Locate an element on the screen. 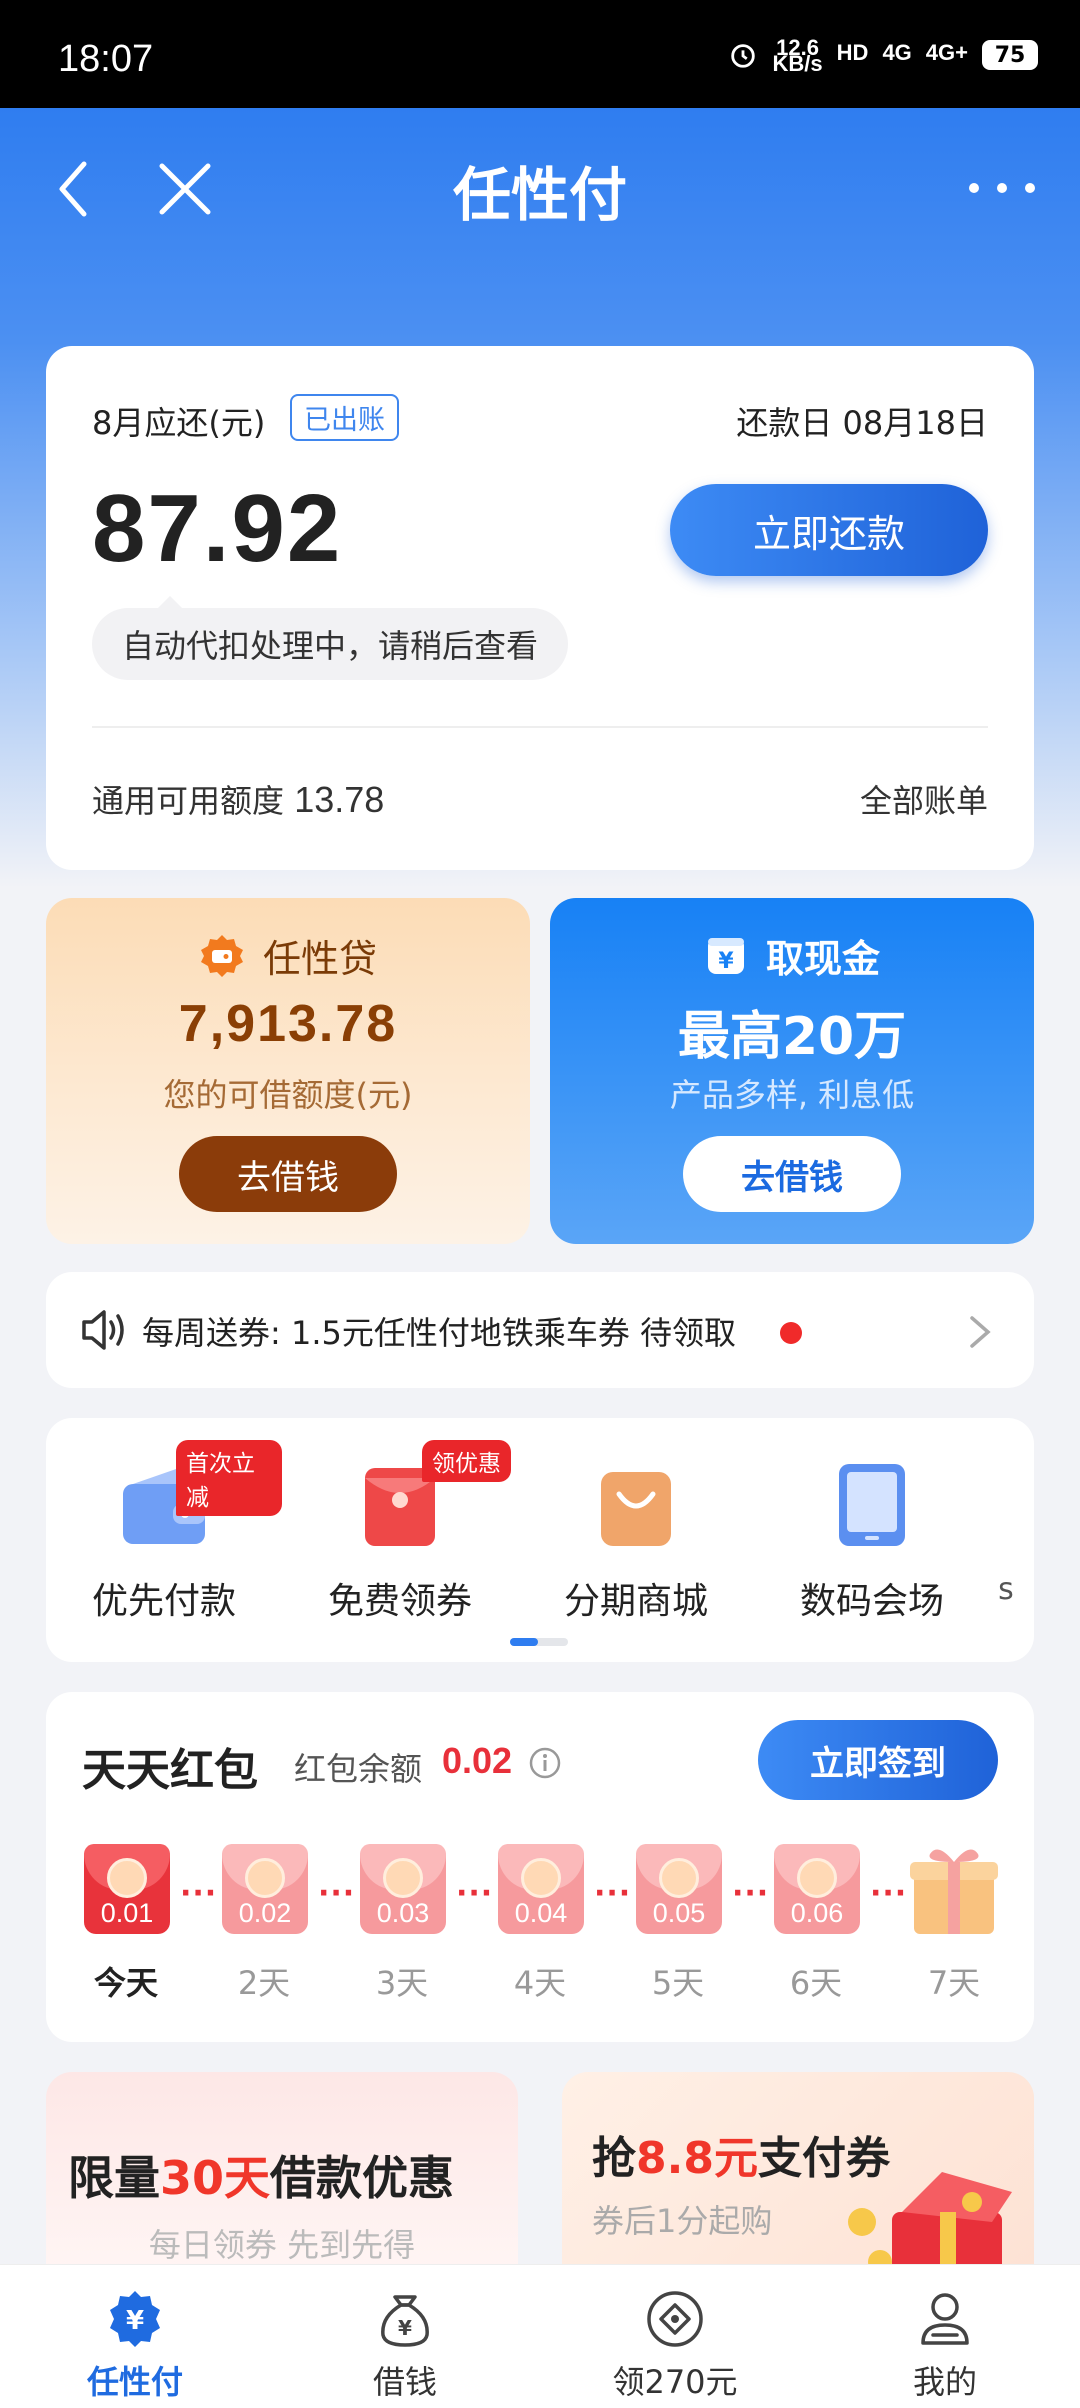 Image resolution: width=1080 pixels, height=2408 pixels. menu-label: 优先付款 is located at coordinates (163, 1601).